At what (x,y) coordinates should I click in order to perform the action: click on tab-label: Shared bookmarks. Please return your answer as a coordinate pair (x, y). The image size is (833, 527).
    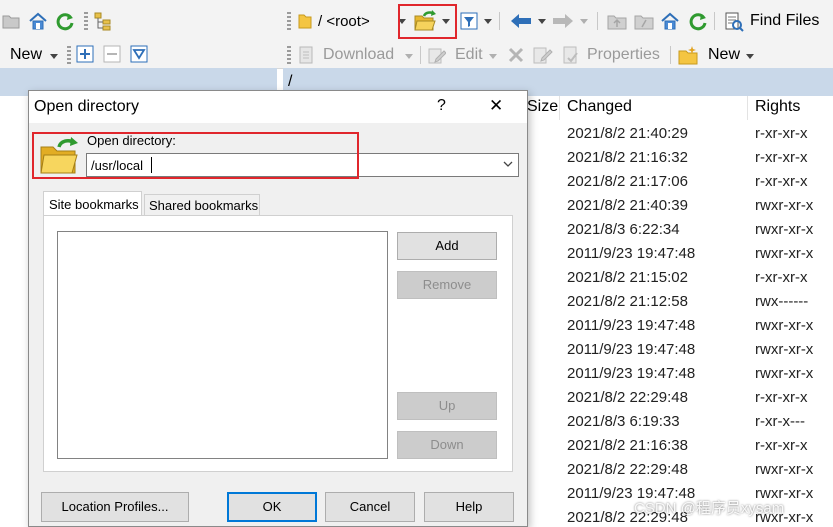
    Looking at the image, I should click on (204, 205).